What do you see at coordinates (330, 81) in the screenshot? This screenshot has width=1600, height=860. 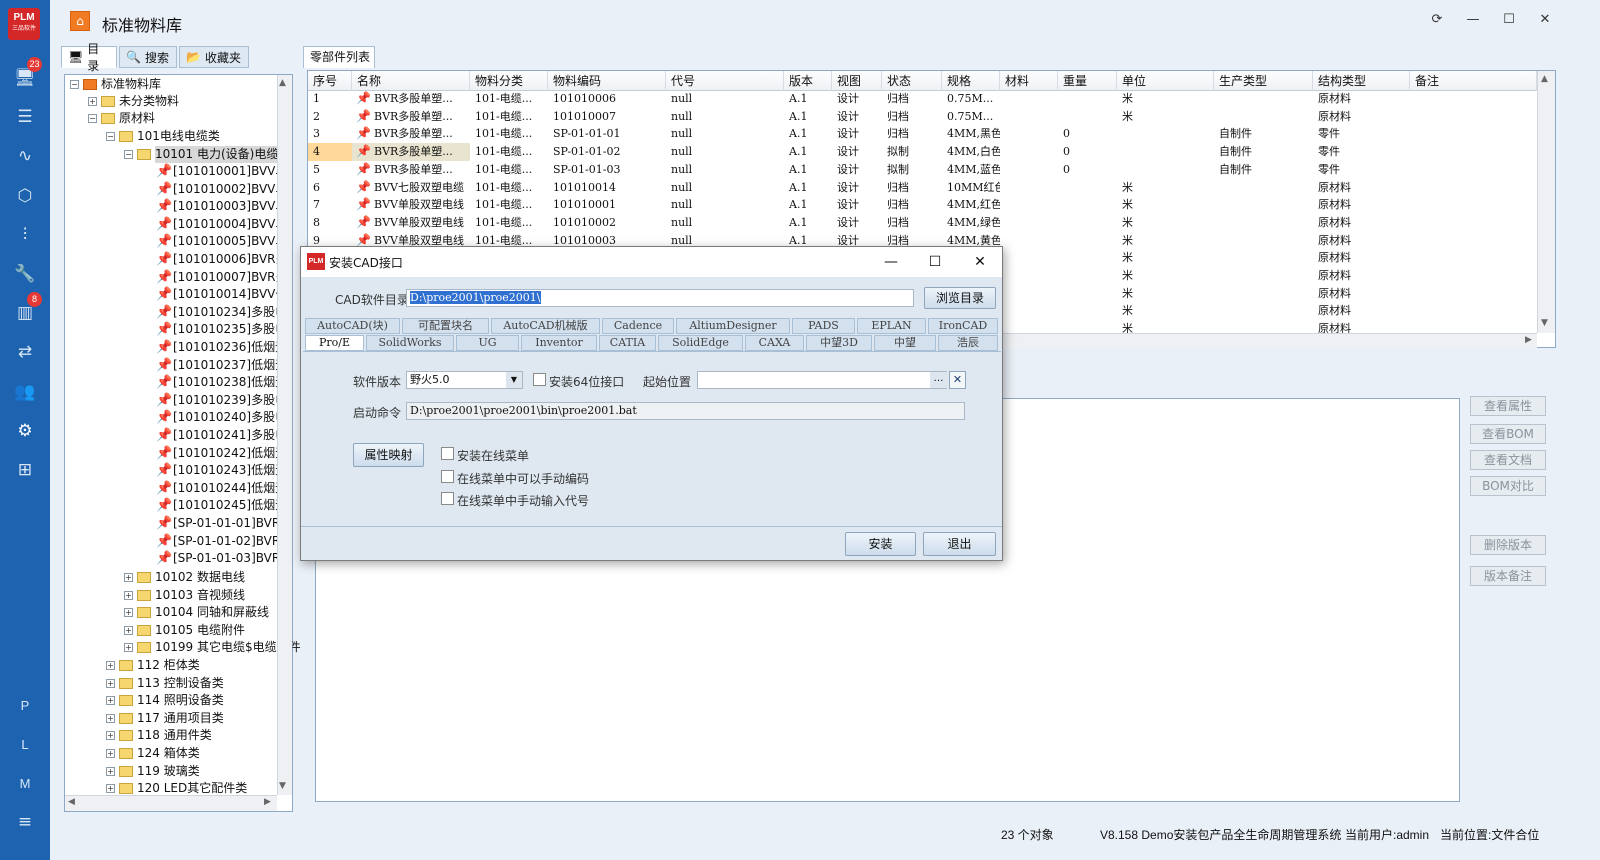 I see `column-header: 序号` at bounding box center [330, 81].